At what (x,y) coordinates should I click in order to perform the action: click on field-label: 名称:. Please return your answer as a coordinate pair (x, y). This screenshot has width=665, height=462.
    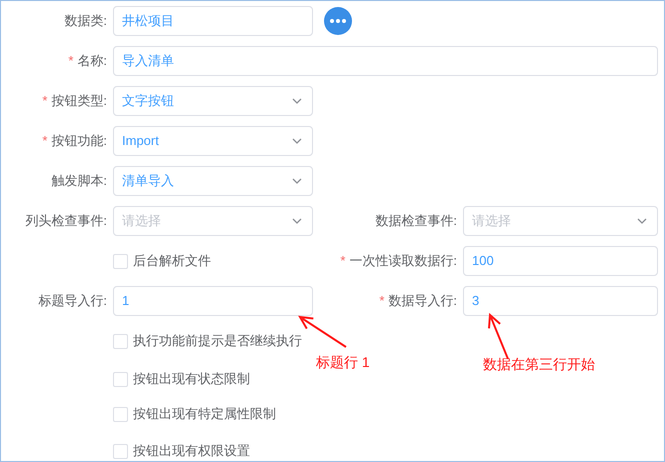
    Looking at the image, I should click on (92, 61).